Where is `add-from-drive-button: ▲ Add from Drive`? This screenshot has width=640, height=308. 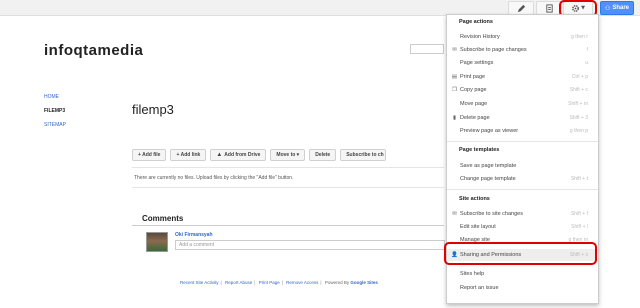
add-from-drive-button: ▲ Add from Drive is located at coordinates (238, 155).